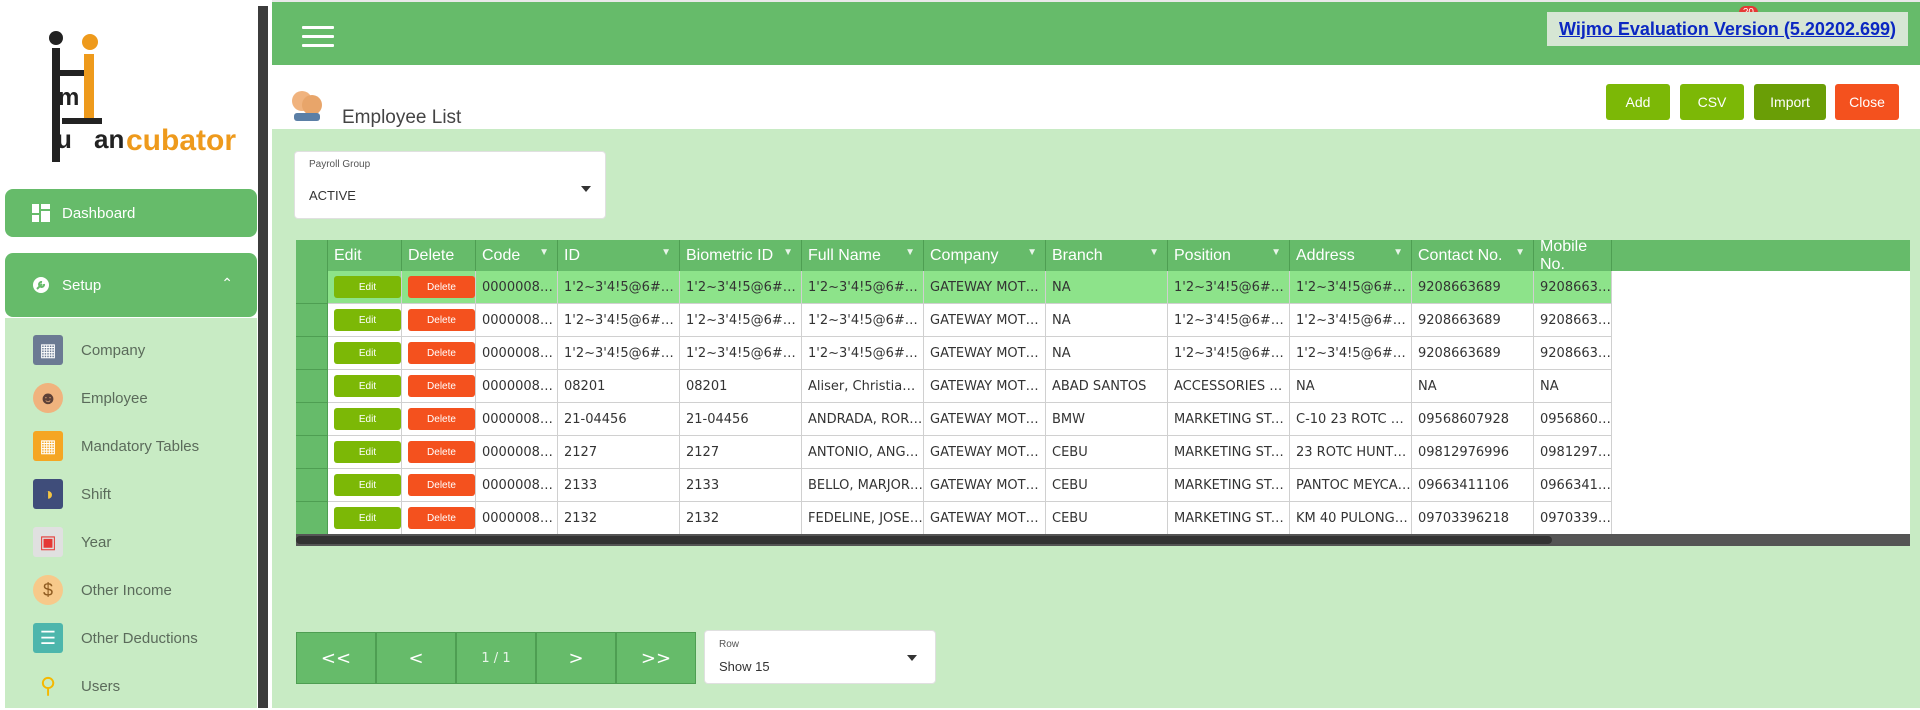  Describe the element at coordinates (1573, 386) in the screenshot. I see `table-cell-mobile: NA` at that location.